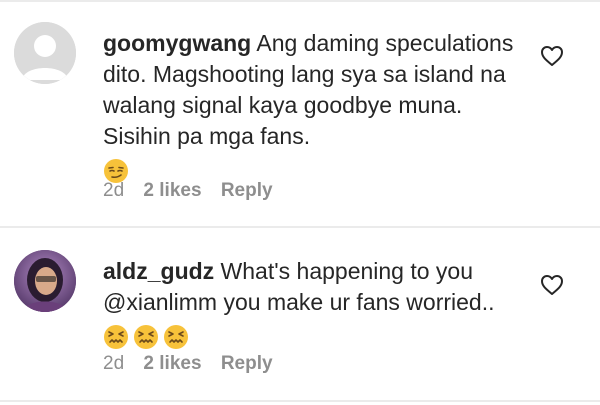 This screenshot has height=405, width=600. I want to click on comment-body-rest: you make ur fans worried.., so click(356, 302).